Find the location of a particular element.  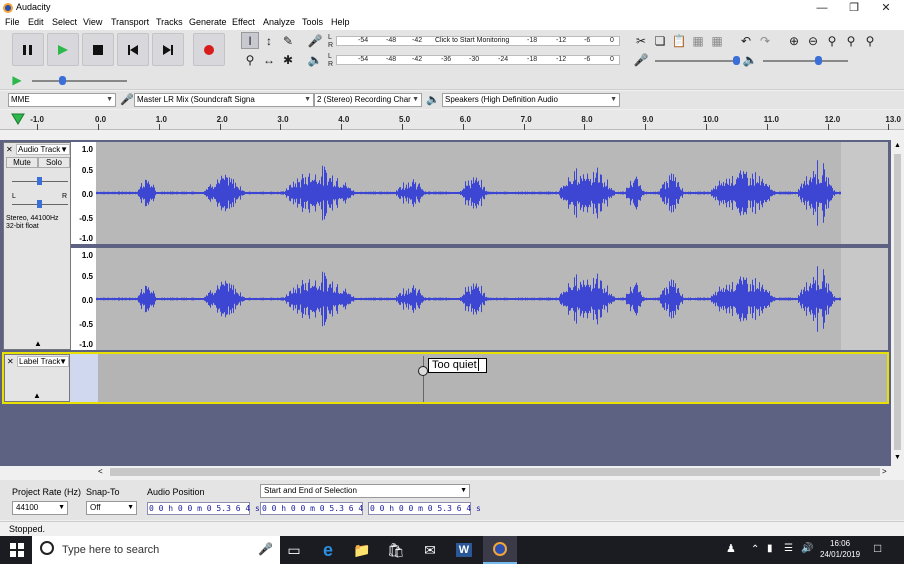

cut-button: ✂ is located at coordinates (641, 40).